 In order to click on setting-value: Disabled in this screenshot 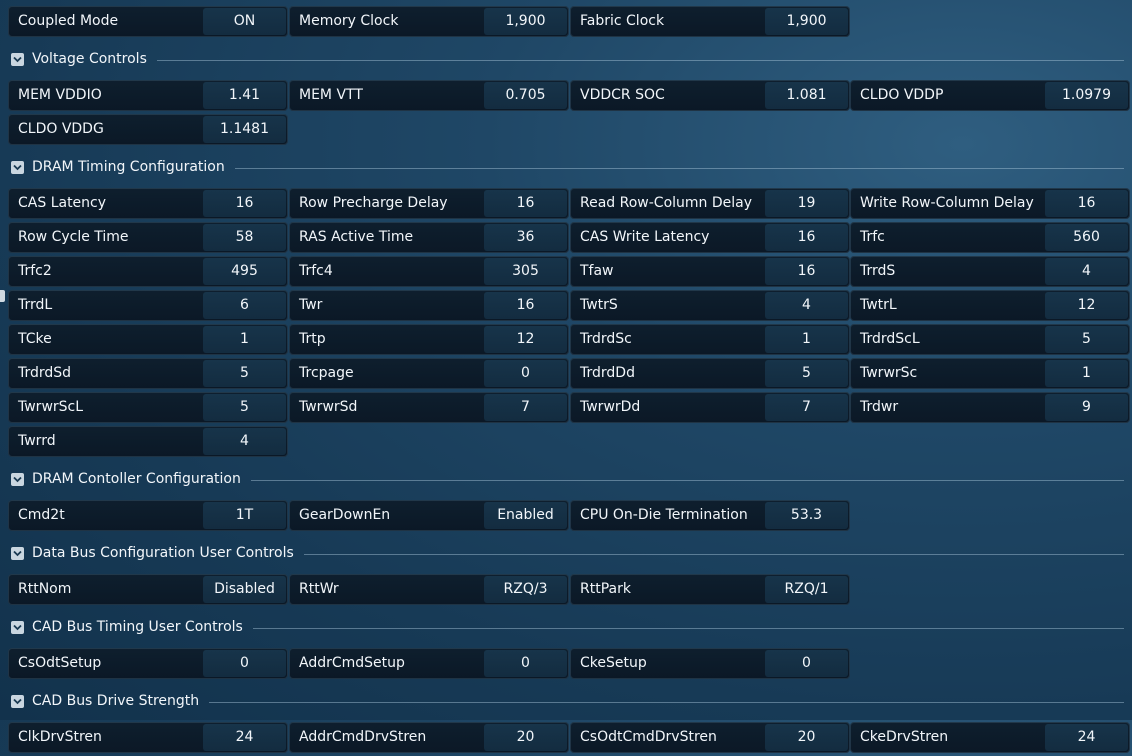, I will do `click(244, 589)`.